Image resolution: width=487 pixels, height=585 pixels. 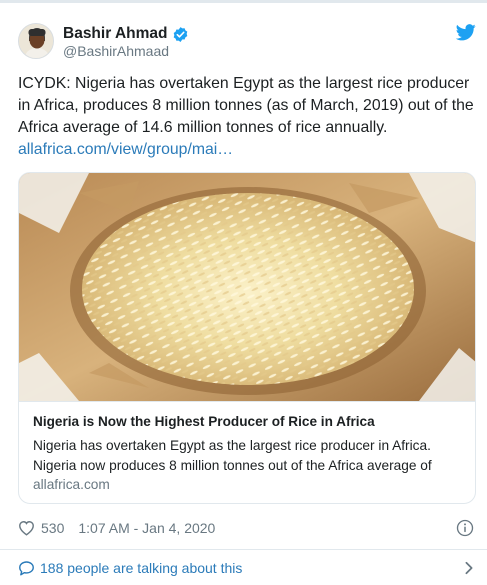 What do you see at coordinates (180, 34) in the screenshot?
I see `verified-badge-icon` at bounding box center [180, 34].